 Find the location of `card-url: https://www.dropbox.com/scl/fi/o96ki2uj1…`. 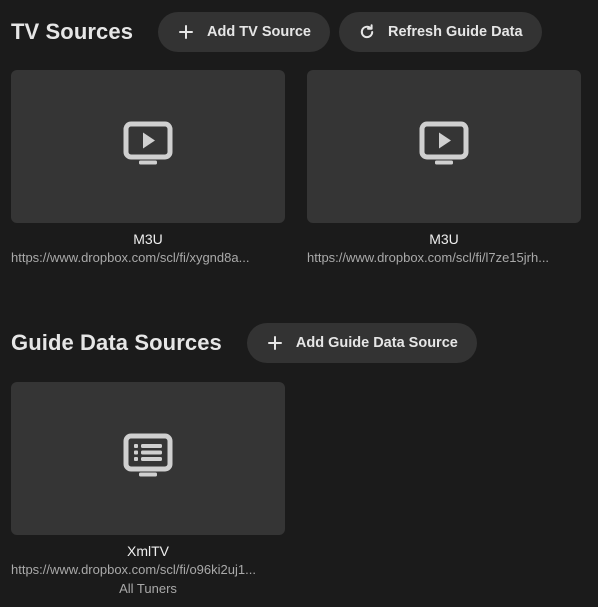

card-url: https://www.dropbox.com/scl/fi/o96ki2uj1… is located at coordinates (133, 569).